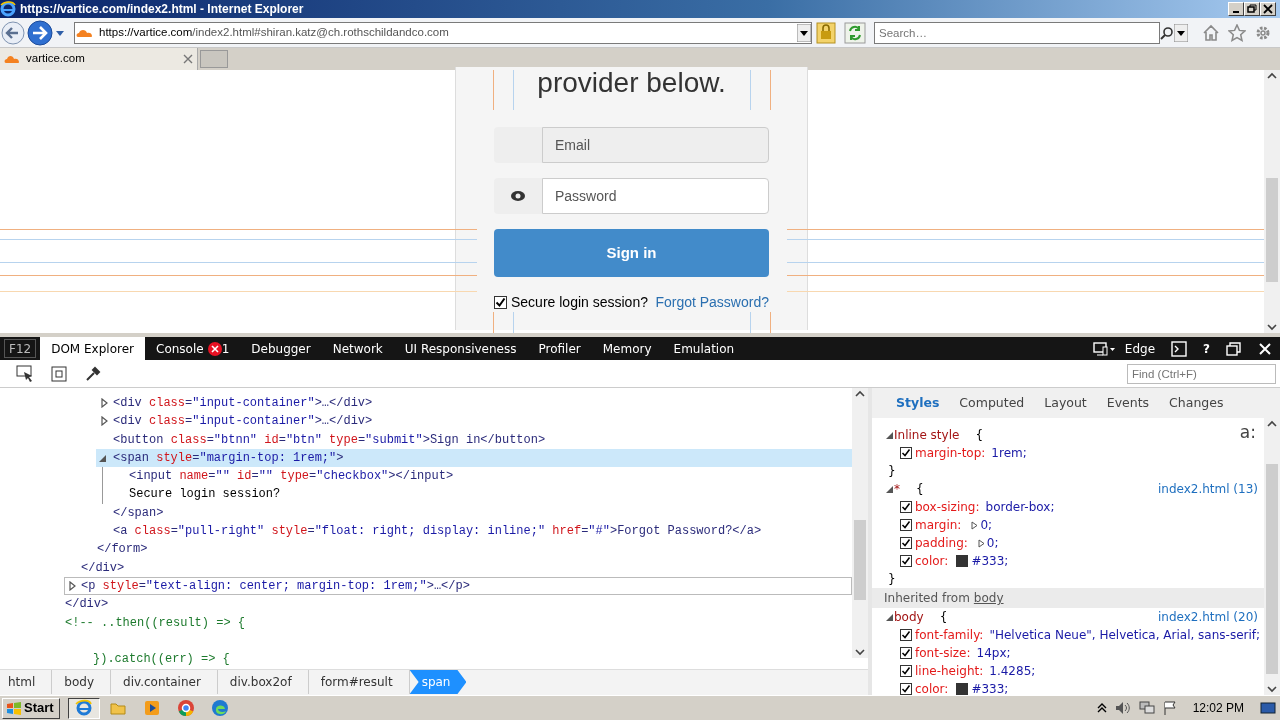  What do you see at coordinates (458, 586) in the screenshot?
I see `dom-node: <p style="text-align: center; margin-top: 1rem;">…</p>` at bounding box center [458, 586].